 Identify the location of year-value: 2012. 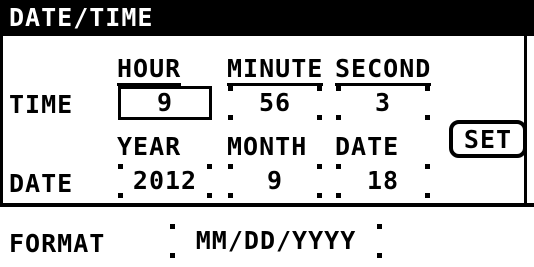
(165, 180).